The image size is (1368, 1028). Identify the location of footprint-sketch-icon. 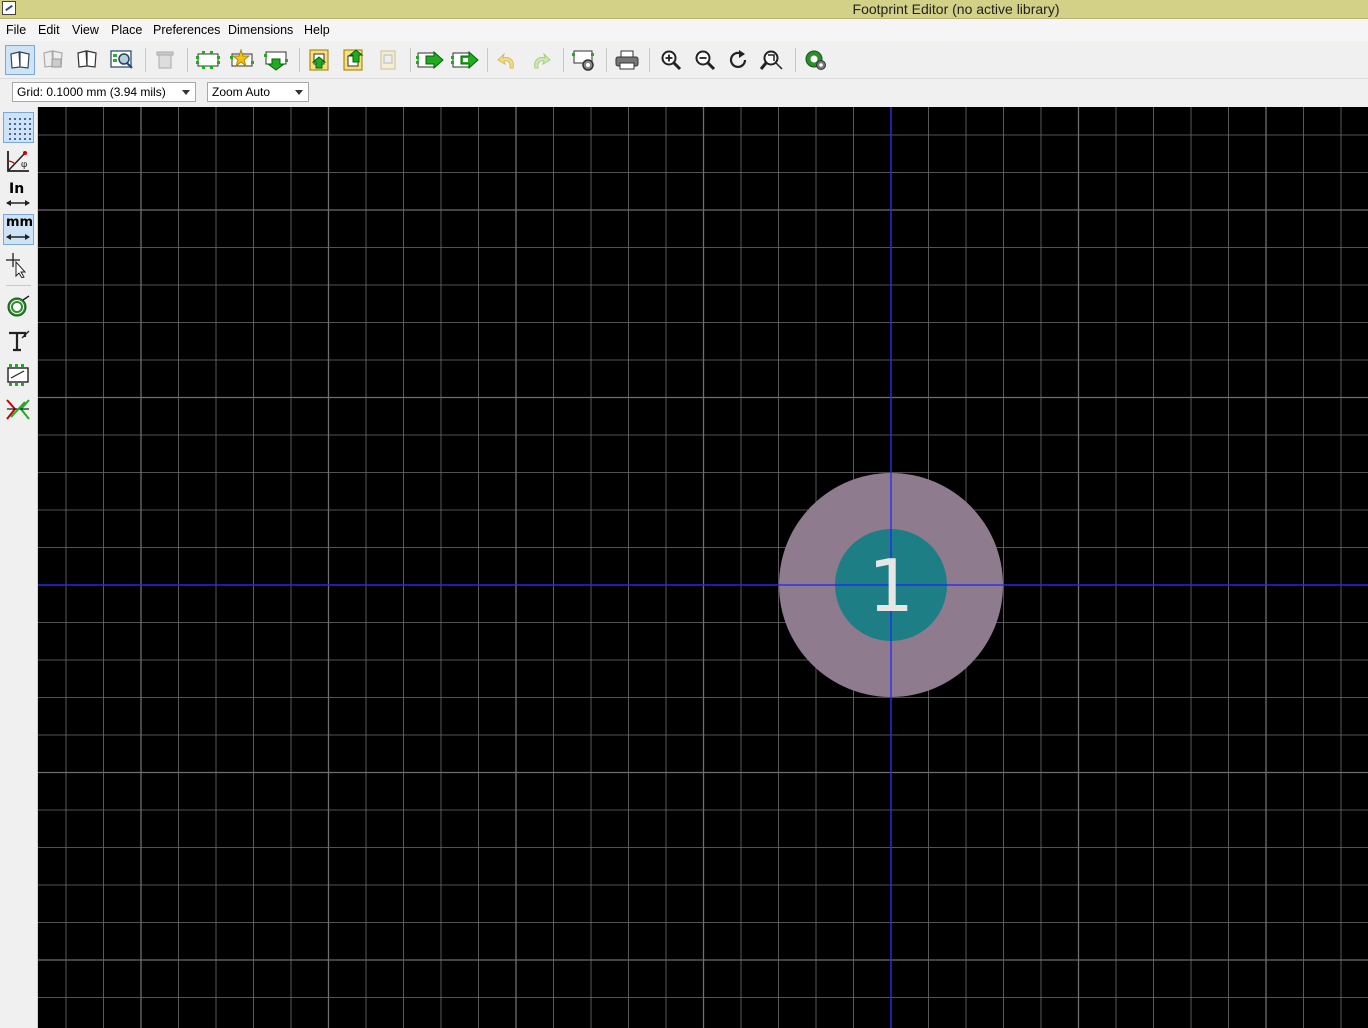
(18, 375).